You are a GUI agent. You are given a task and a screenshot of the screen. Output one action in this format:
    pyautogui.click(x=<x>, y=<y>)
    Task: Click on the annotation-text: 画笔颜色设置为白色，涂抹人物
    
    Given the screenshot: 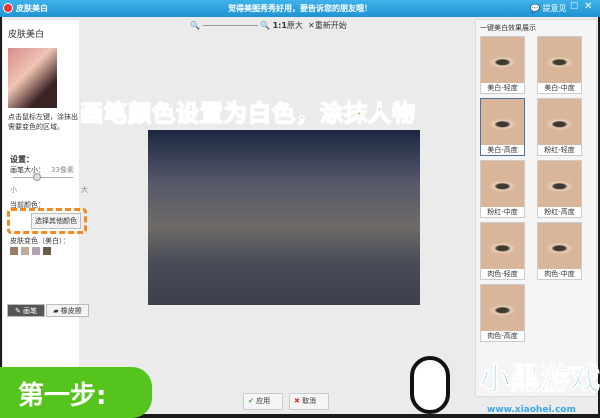 What is the action you would take?
    pyautogui.click(x=247, y=114)
    